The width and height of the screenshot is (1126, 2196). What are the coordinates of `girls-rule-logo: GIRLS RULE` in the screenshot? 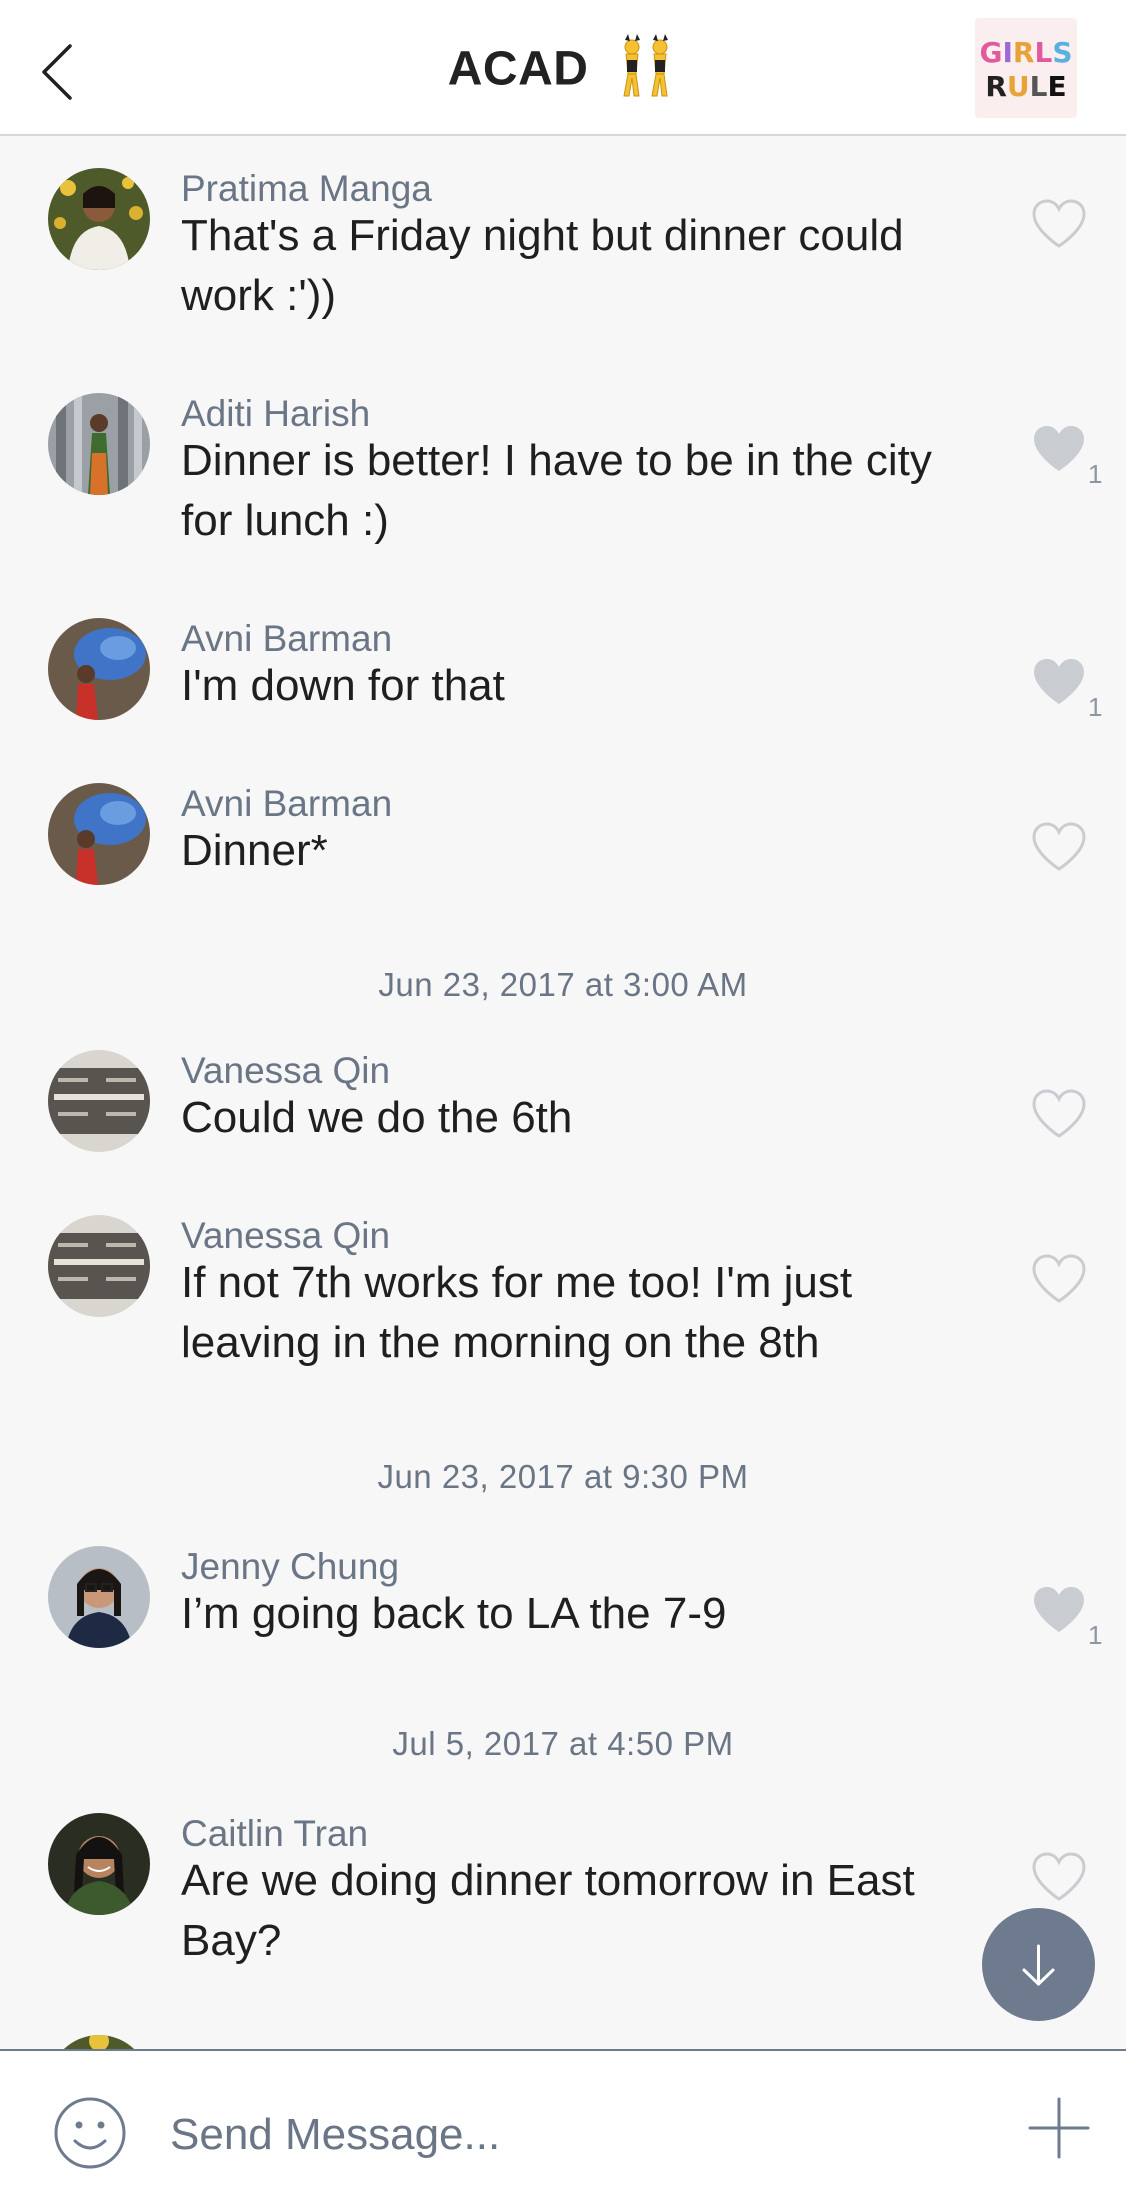 It's located at (1026, 68).